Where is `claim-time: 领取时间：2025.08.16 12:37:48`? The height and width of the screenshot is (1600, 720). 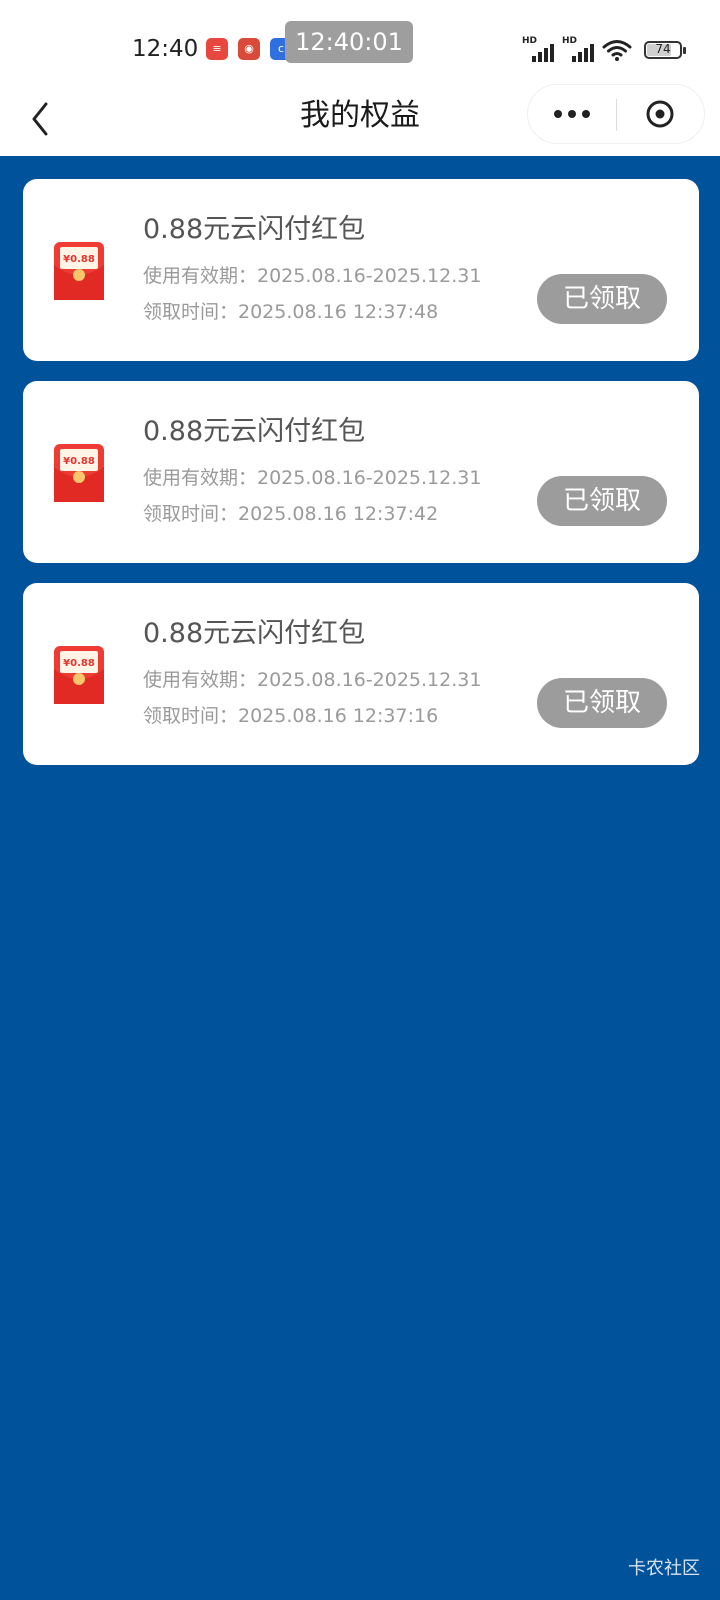
claim-time: 领取时间：2025.08.16 12:37:48 is located at coordinates (291, 312).